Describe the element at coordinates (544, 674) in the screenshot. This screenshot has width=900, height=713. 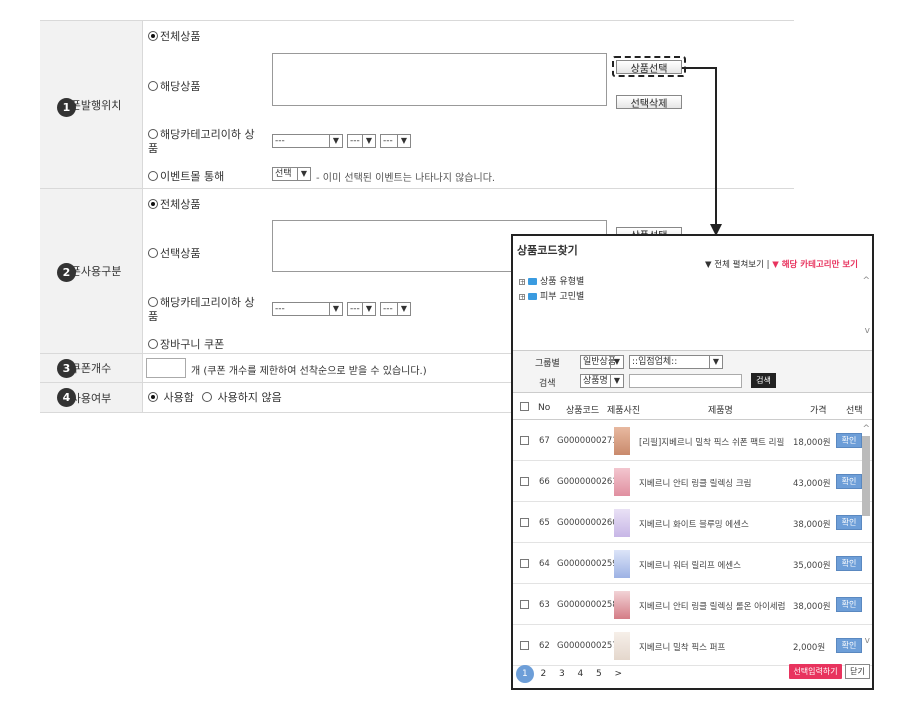
I see `page-link: 2` at that location.